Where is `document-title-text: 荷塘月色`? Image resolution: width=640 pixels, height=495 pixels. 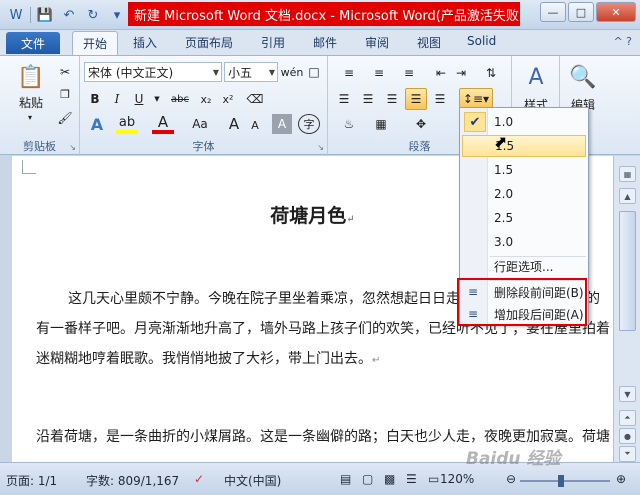
document-title-text: 荷塘月色 is located at coordinates (308, 216).